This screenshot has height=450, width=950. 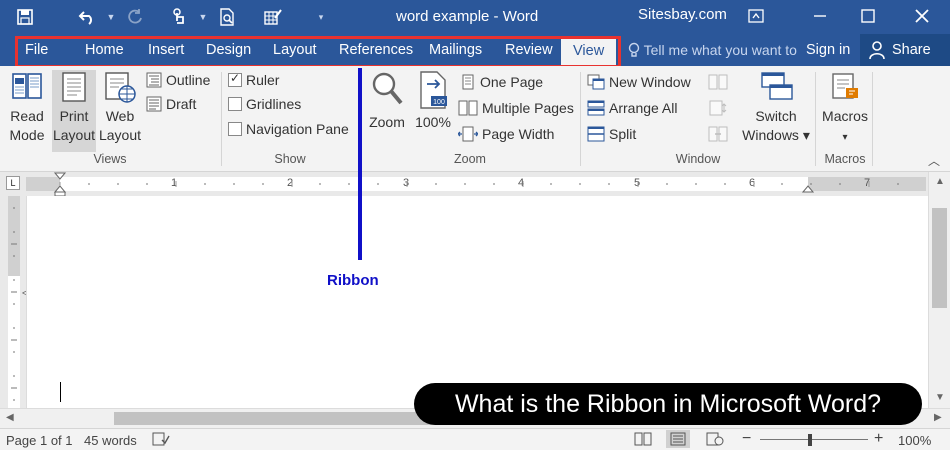 What do you see at coordinates (940, 397) in the screenshot?
I see `scroll-down-icon: ▼` at bounding box center [940, 397].